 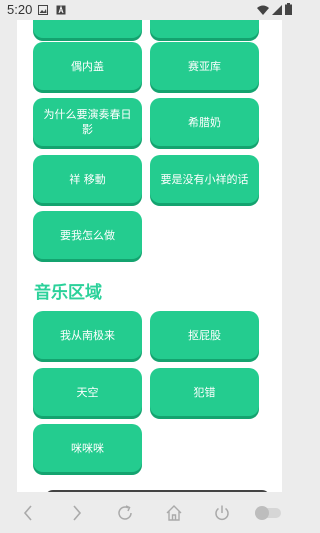 I want to click on sound-button: 为什么要演奏春日影, so click(x=87, y=122).